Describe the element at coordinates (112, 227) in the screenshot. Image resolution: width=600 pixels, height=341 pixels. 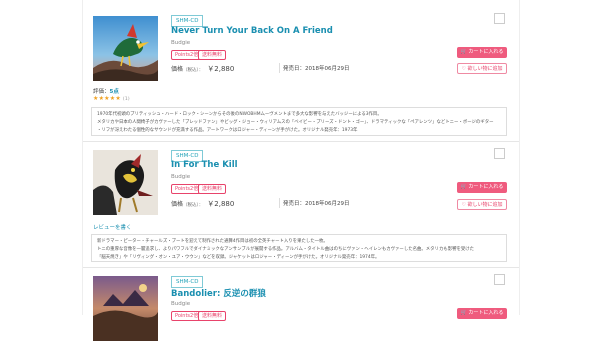
I see `write-review-link: レビューを書く` at that location.